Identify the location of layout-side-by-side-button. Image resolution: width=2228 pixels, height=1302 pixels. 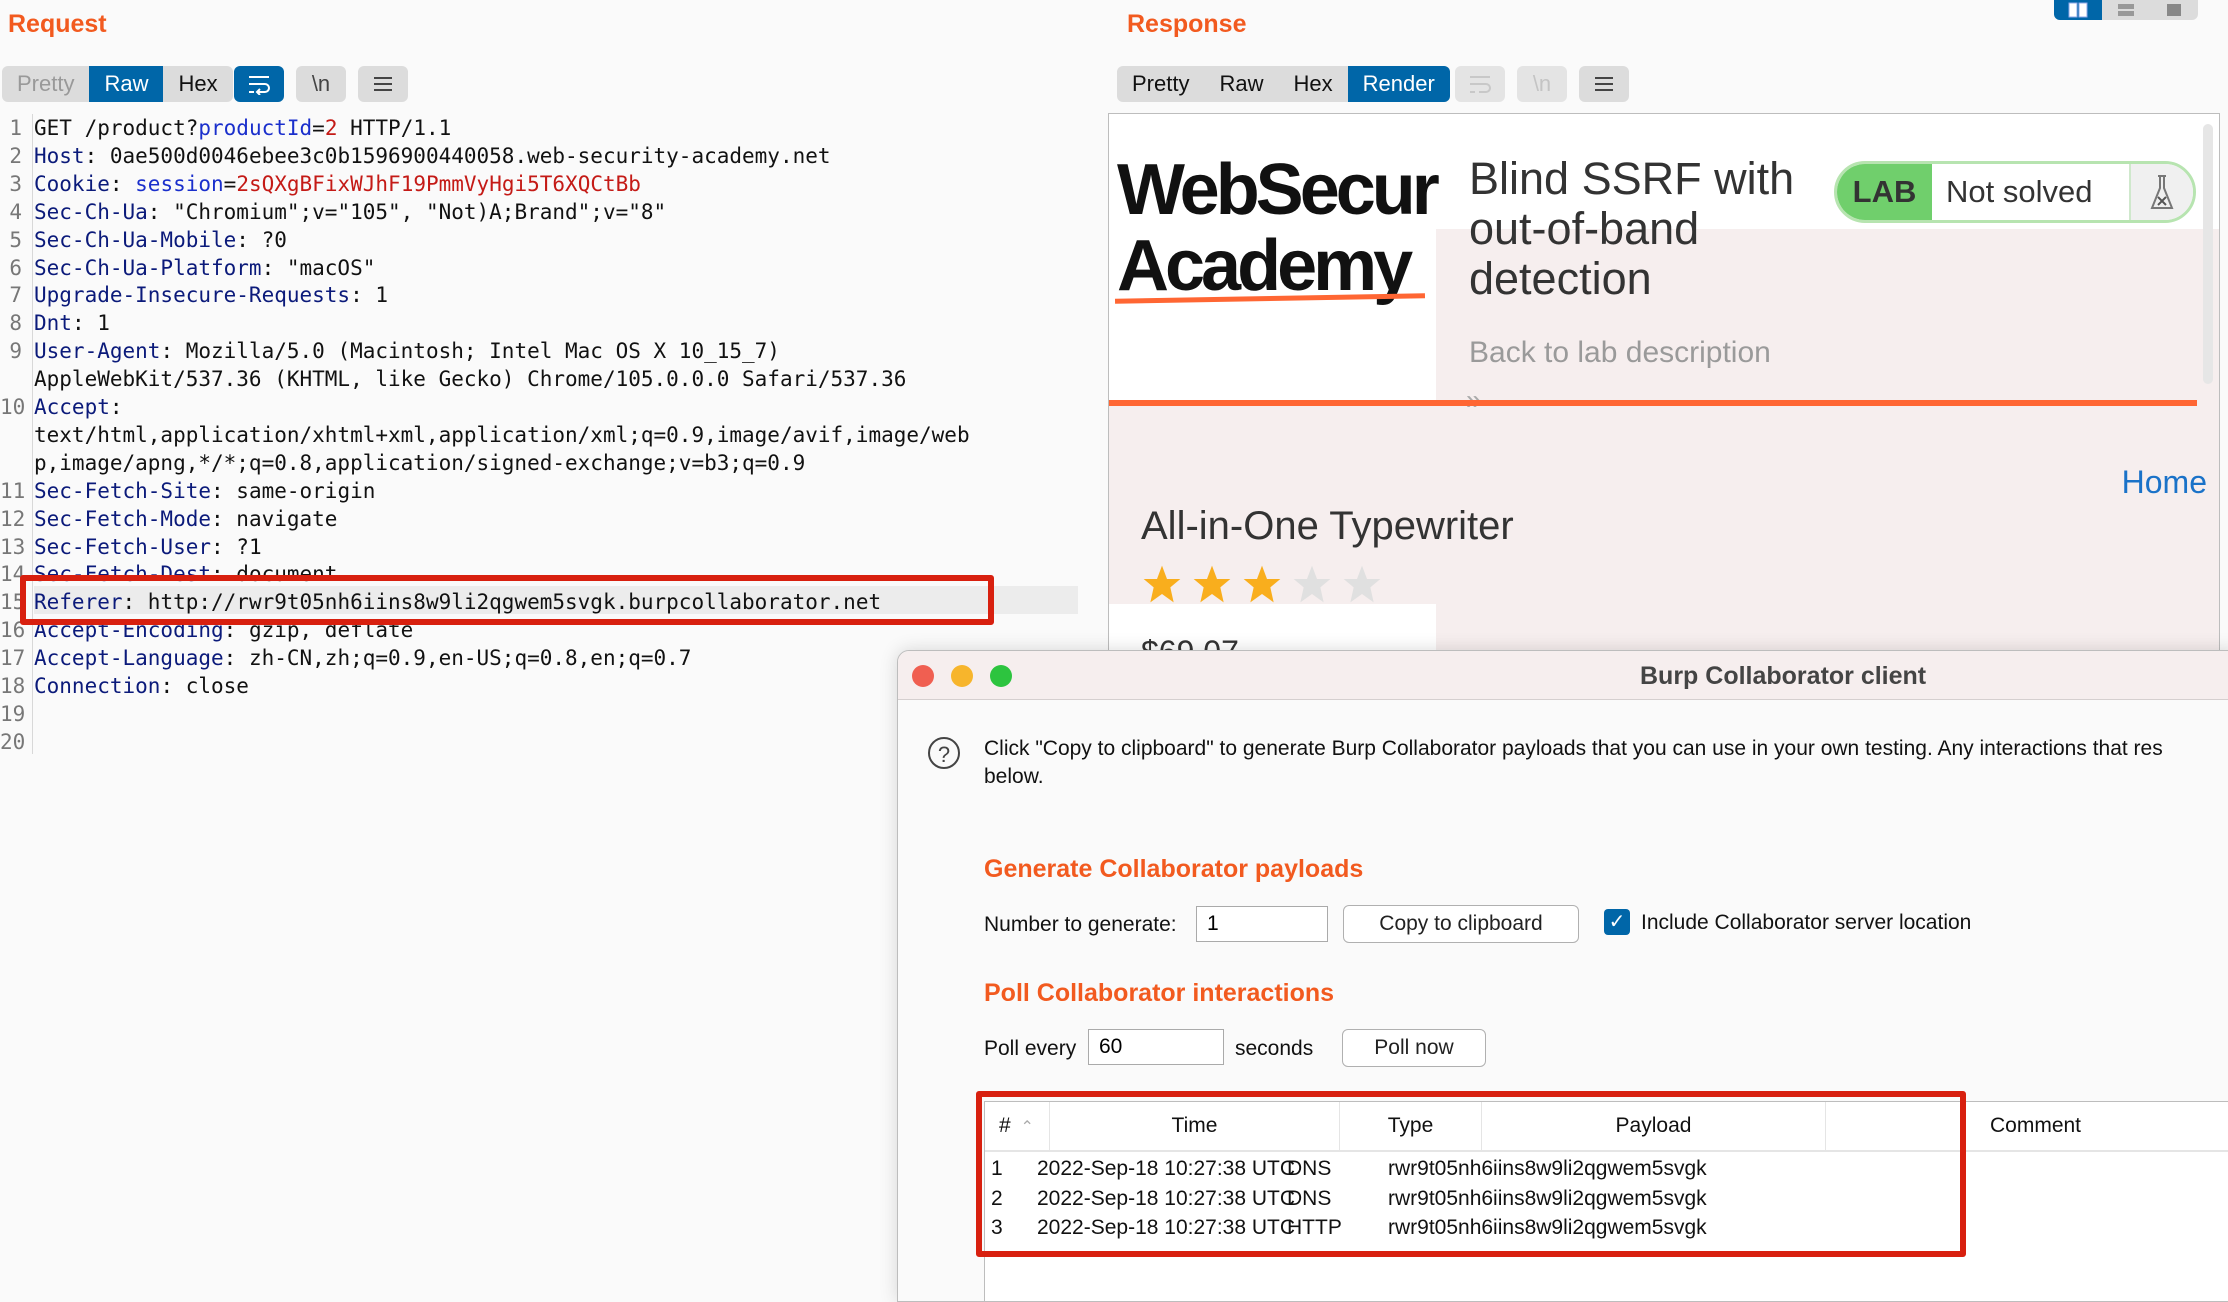
(2078, 10).